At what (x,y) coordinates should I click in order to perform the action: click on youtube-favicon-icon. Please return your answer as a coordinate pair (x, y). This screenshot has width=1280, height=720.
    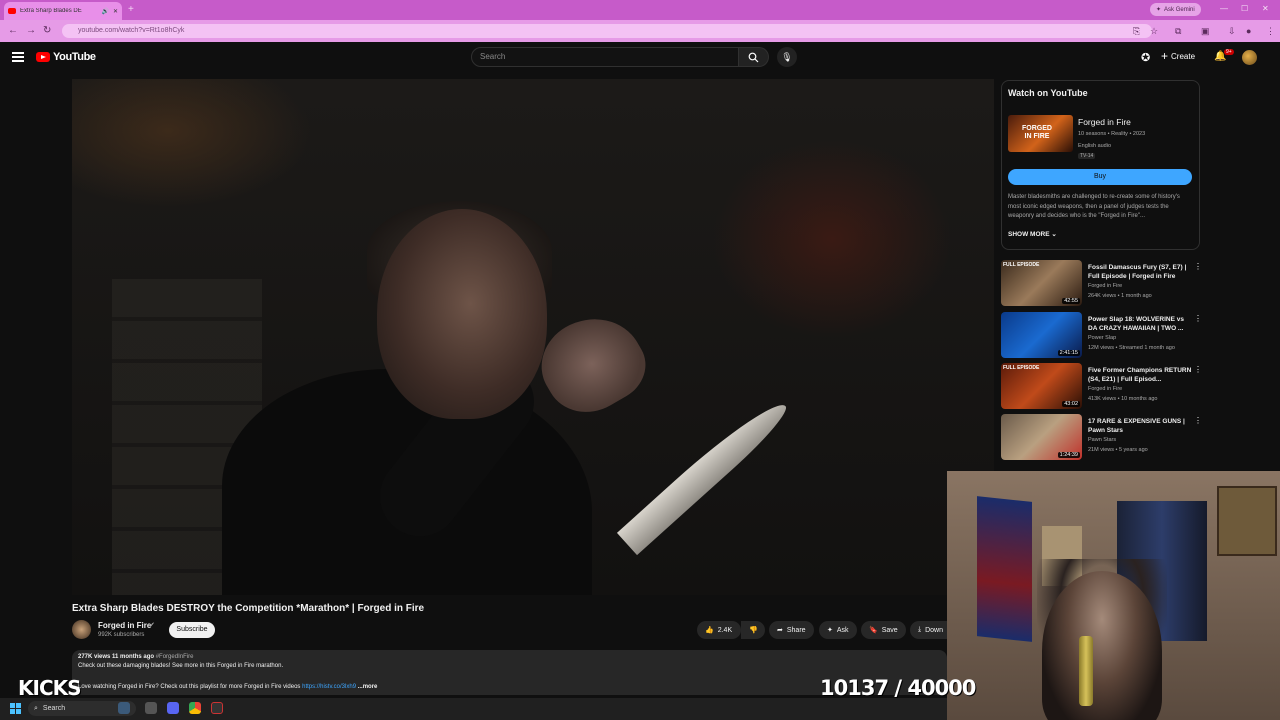
    Looking at the image, I should click on (12, 11).